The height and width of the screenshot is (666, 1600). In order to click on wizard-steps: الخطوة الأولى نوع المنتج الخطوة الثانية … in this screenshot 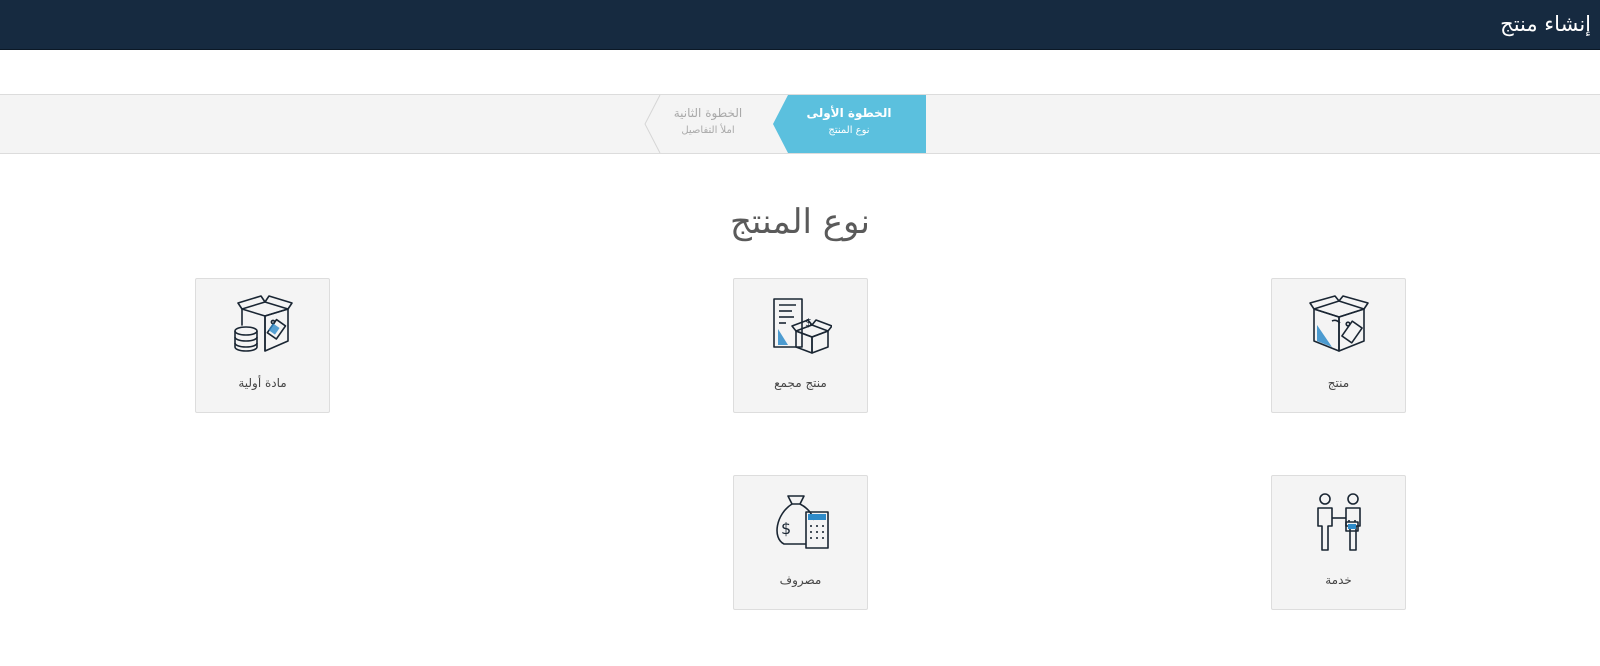, I will do `click(800, 124)`.